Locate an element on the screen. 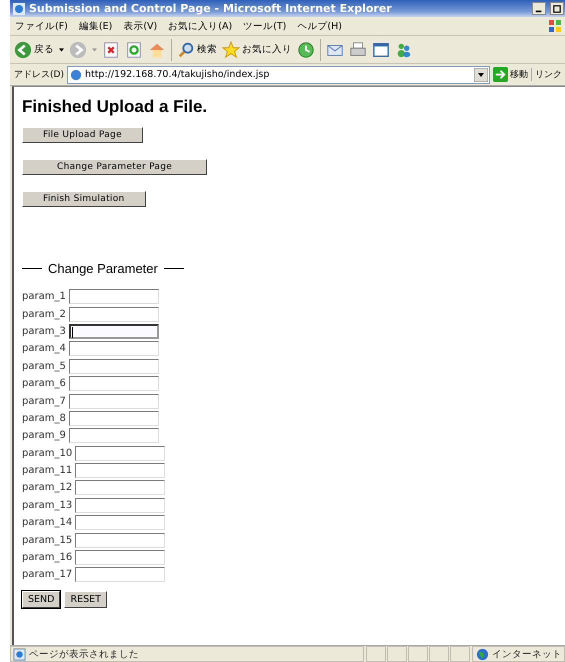 This screenshot has width=565, height=662. history-icon is located at coordinates (306, 49).